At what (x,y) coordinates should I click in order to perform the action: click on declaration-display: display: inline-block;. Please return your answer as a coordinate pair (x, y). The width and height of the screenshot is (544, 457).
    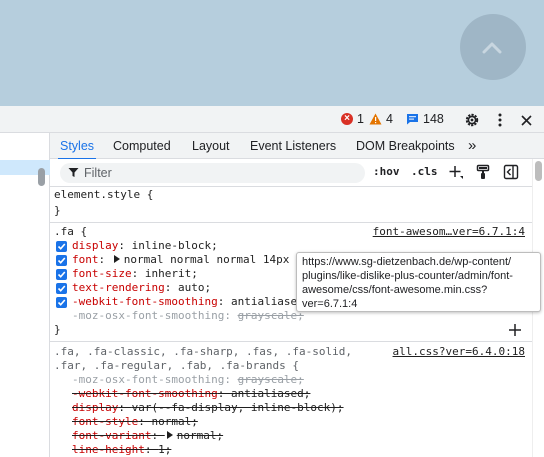
    Looking at the image, I should click on (145, 246).